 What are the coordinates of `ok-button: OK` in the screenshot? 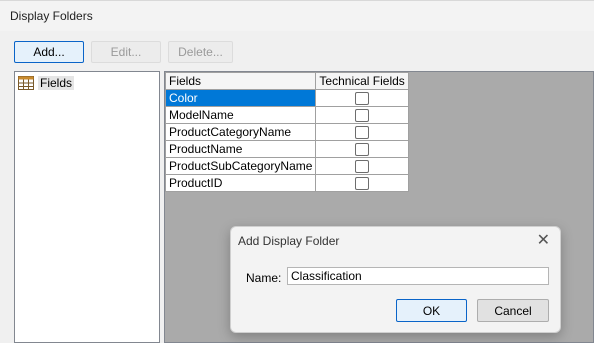 It's located at (431, 310).